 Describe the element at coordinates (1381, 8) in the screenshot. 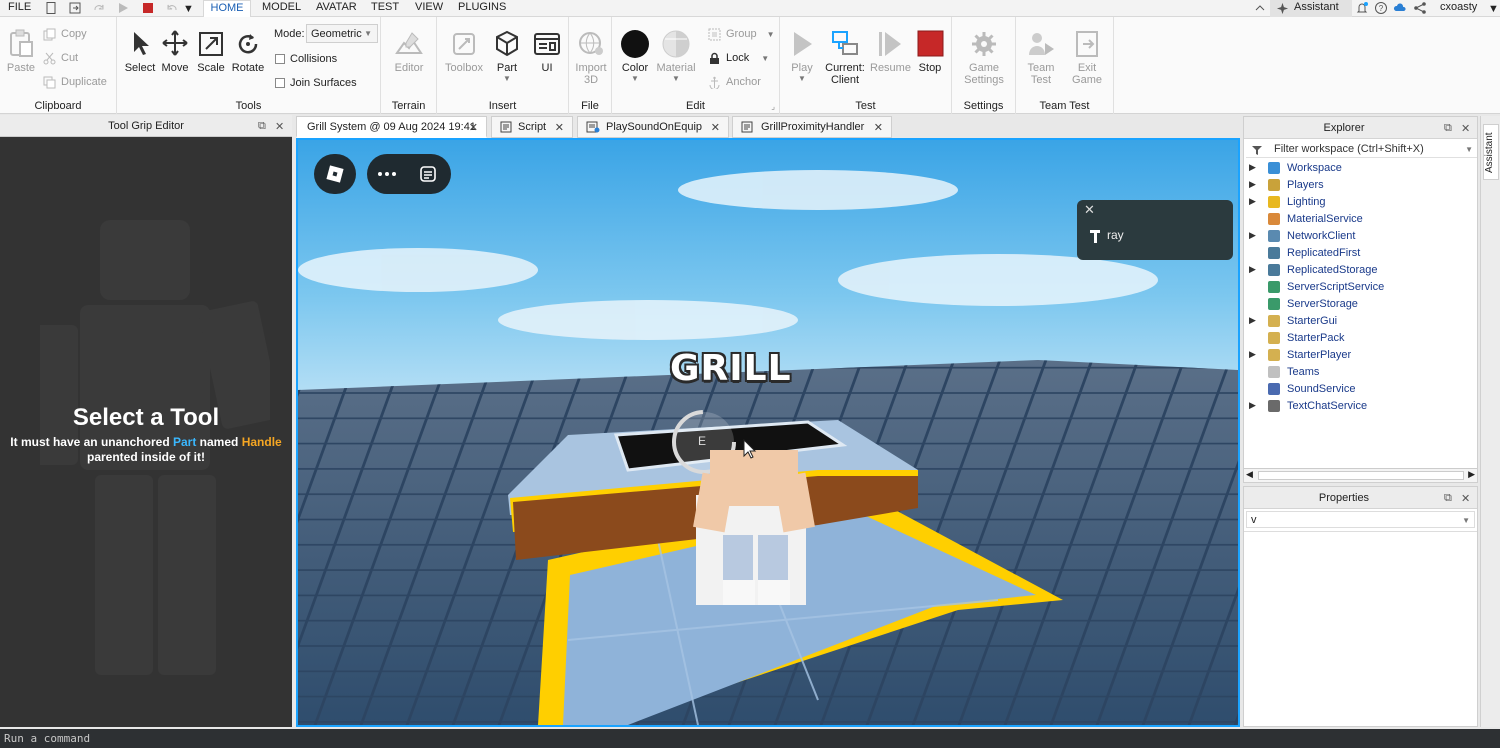

I see `help-icon: ?` at that location.